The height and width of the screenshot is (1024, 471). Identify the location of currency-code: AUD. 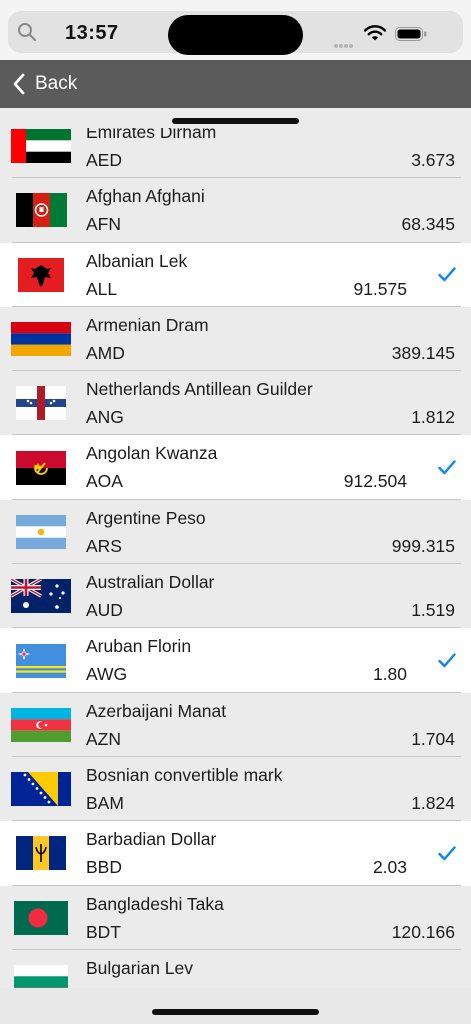
(104, 610).